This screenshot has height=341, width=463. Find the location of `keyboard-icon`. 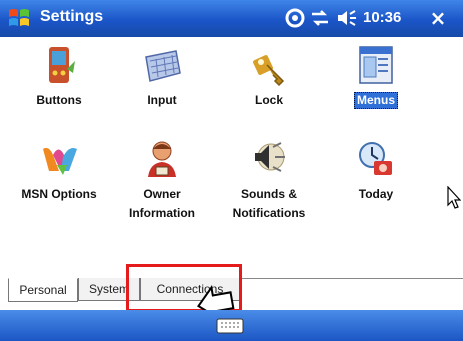

keyboard-icon is located at coordinates (230, 325).